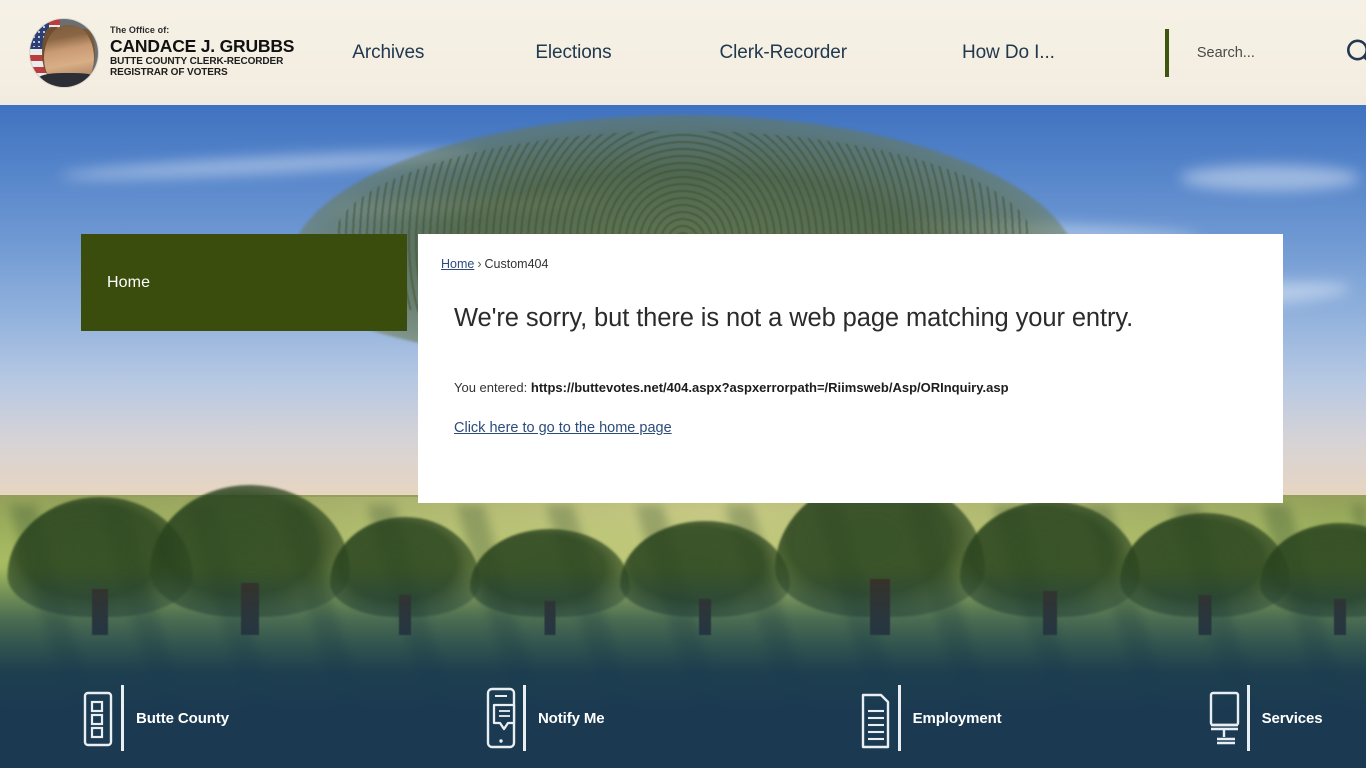 Image resolution: width=1366 pixels, height=768 pixels. Describe the element at coordinates (68, 79) in the screenshot. I see `portrait-torso` at that location.